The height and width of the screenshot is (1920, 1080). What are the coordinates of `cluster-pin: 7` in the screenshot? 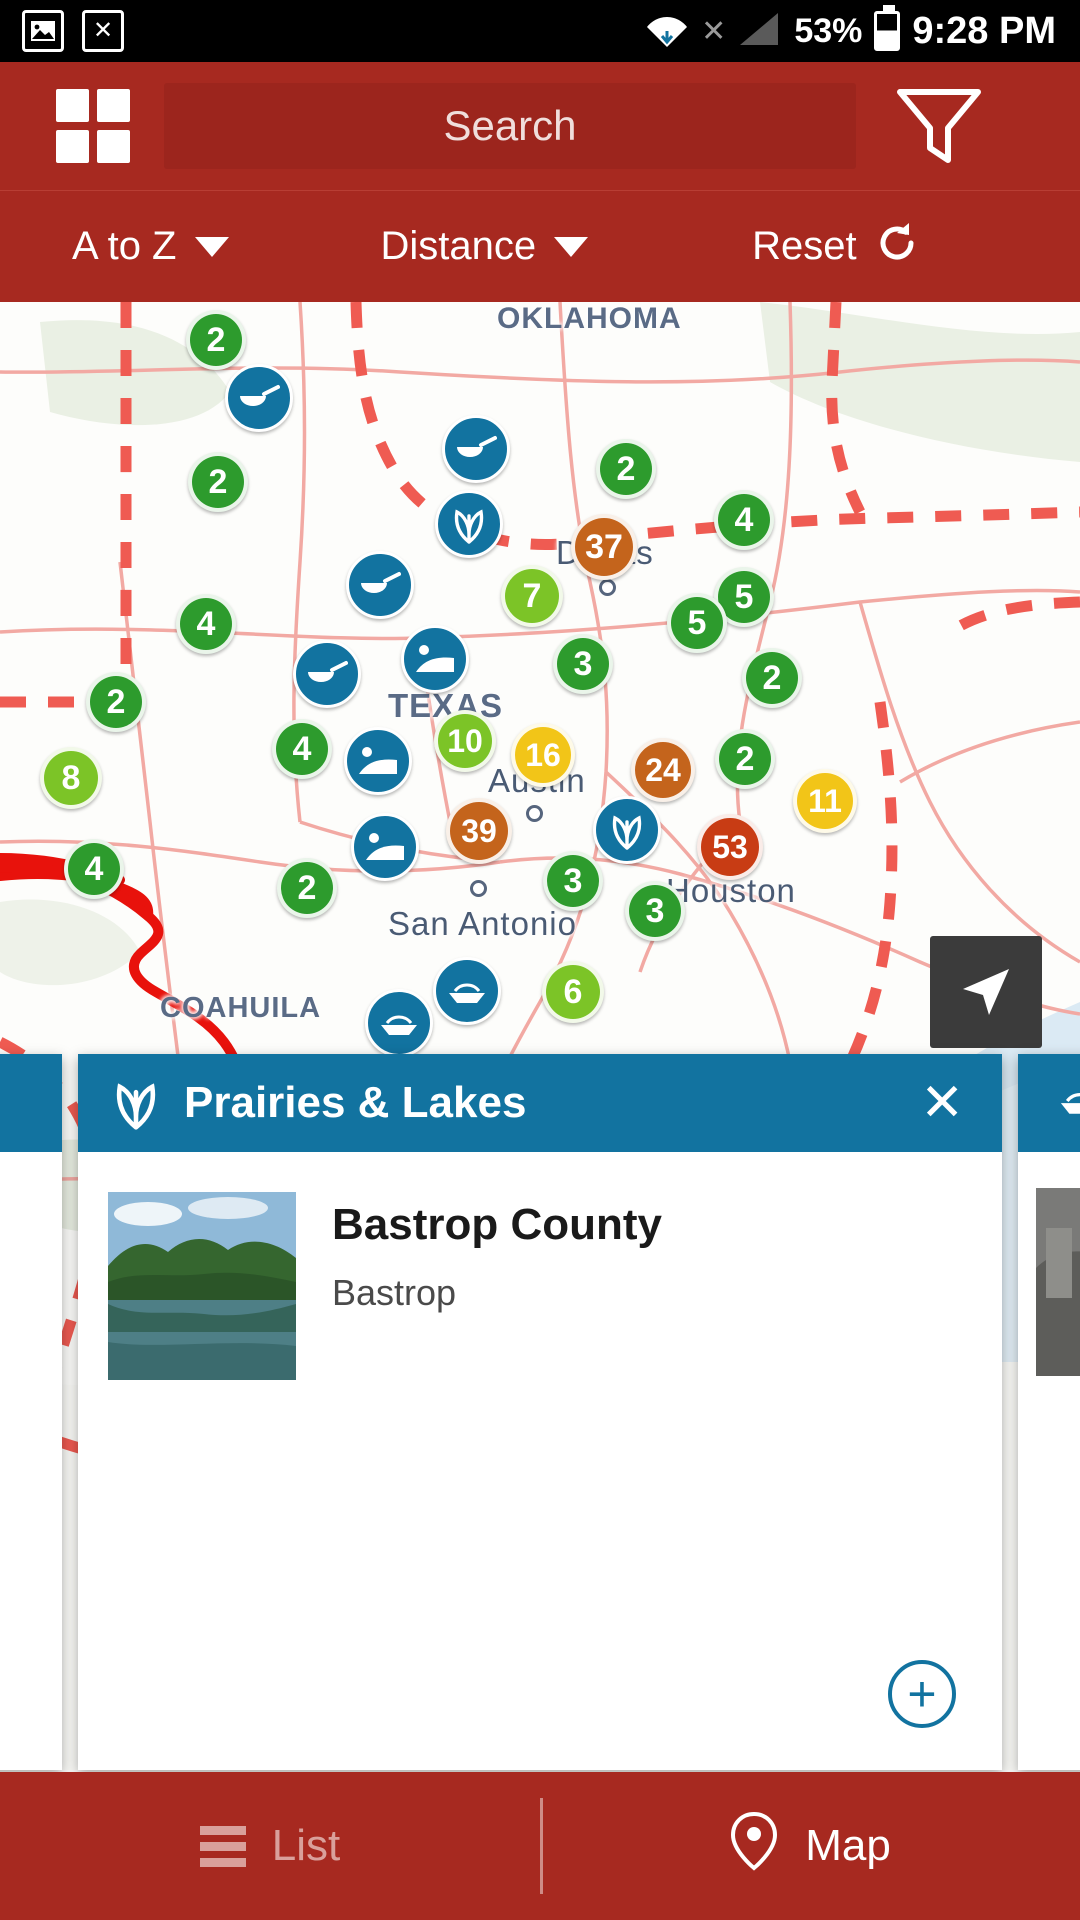 It's located at (532, 596).